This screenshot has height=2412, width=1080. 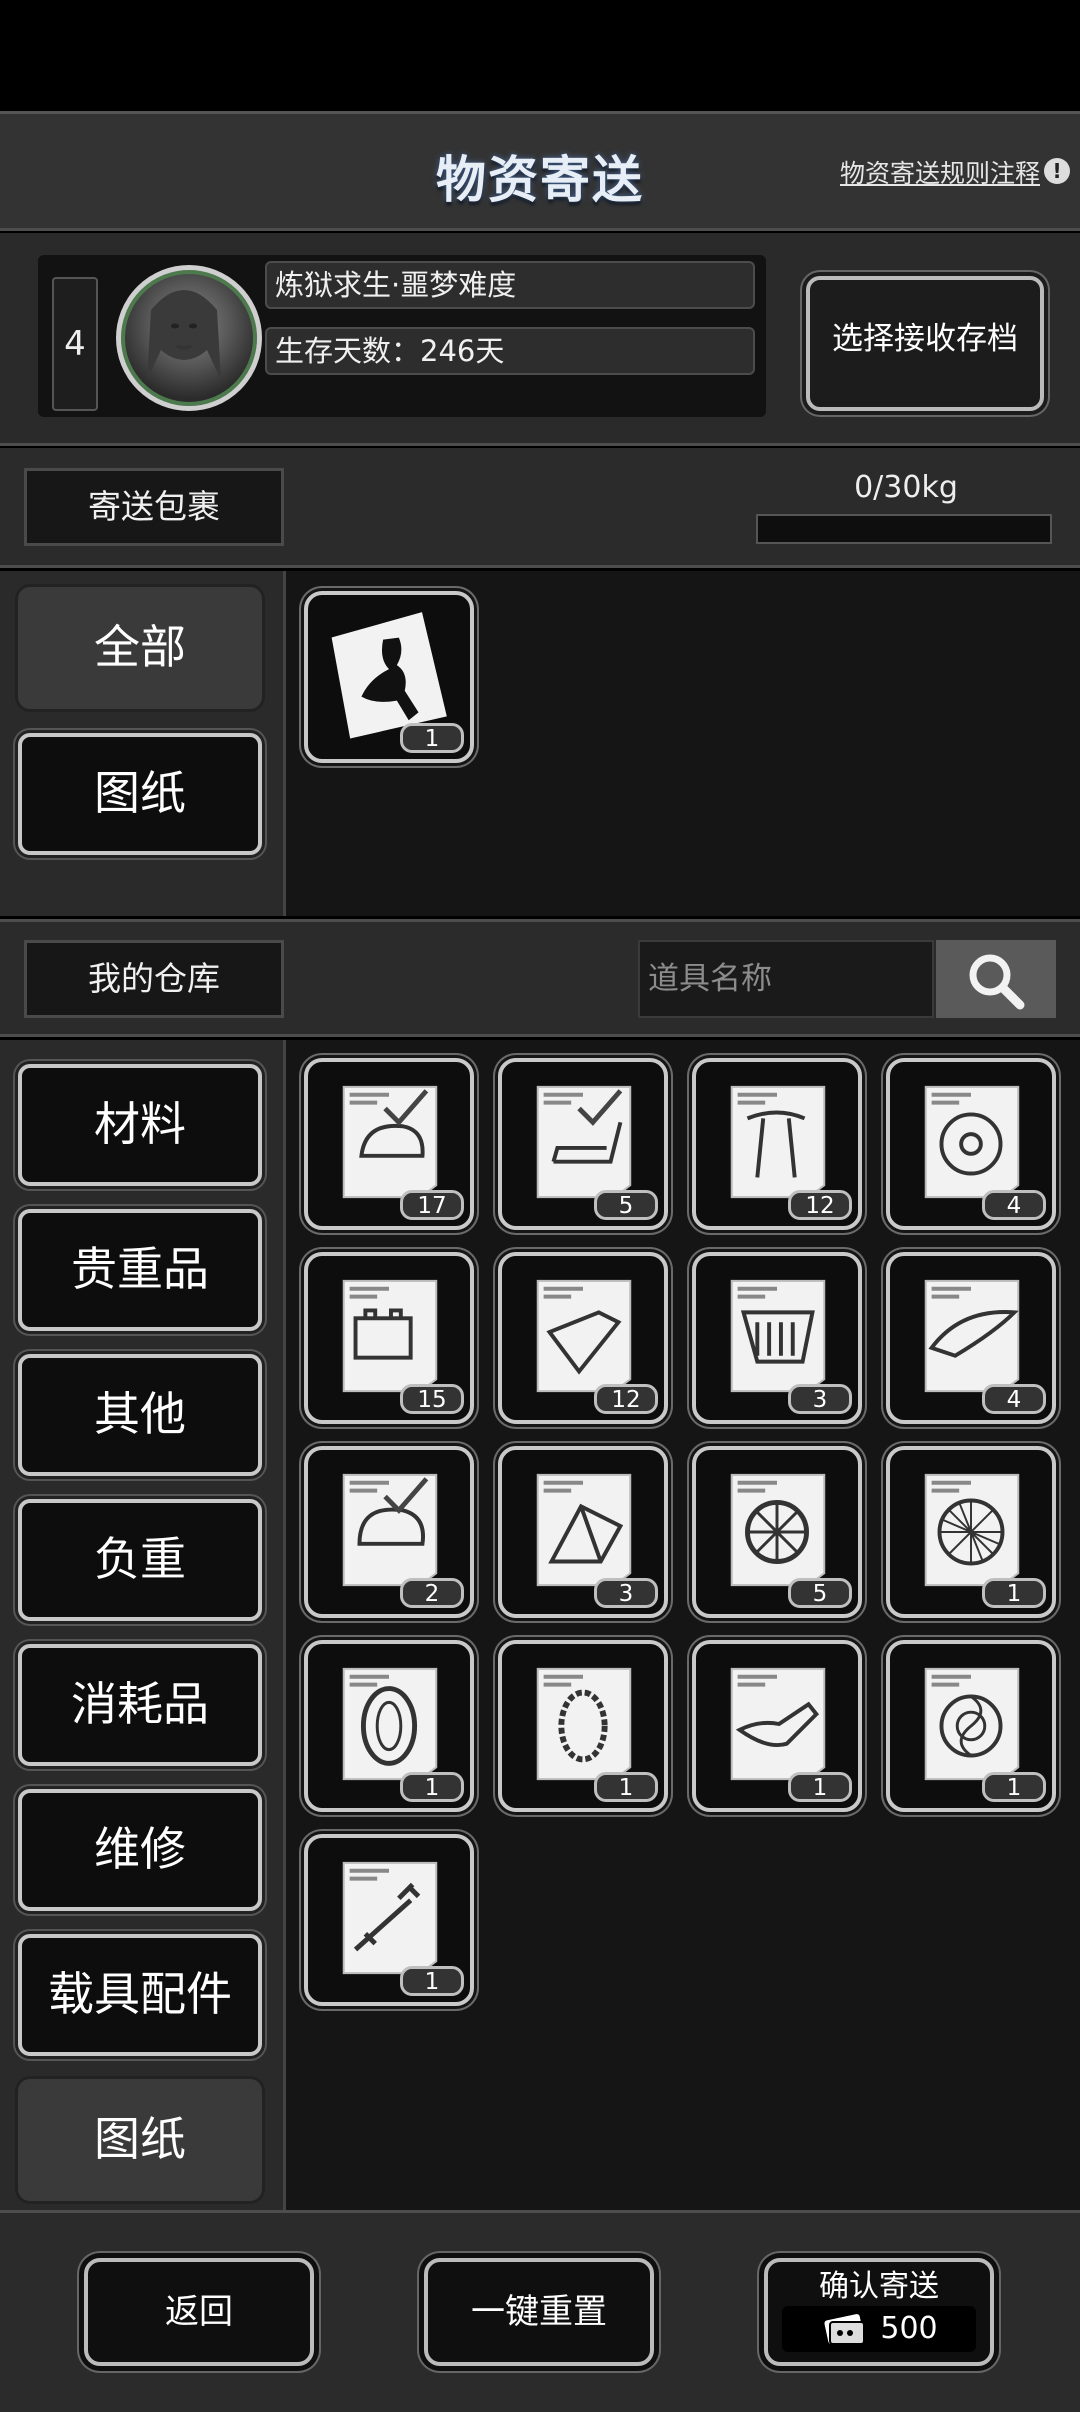 What do you see at coordinates (75, 344) in the screenshot?
I see `save-slot-number: 4` at bounding box center [75, 344].